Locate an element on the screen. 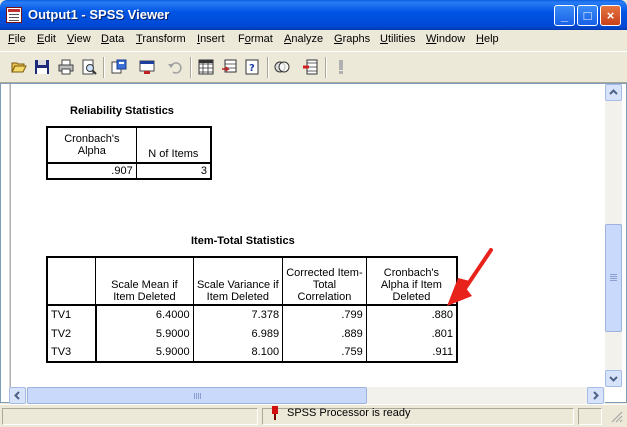 The height and width of the screenshot is (427, 627). table-row: TV1 6.4000 7.378 .799 .880 is located at coordinates (252, 314).